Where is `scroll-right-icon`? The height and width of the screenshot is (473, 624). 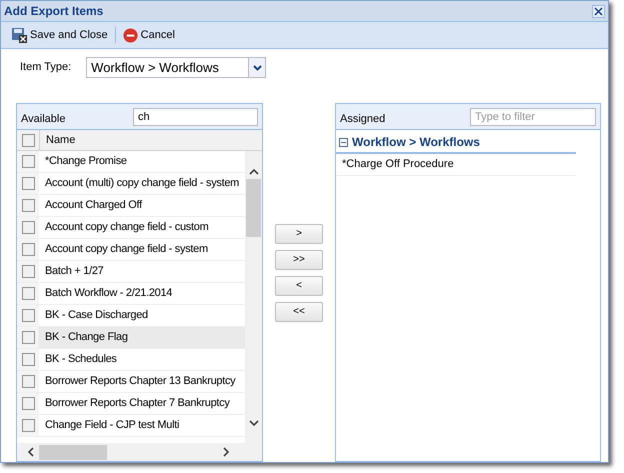 scroll-right-icon is located at coordinates (226, 452).